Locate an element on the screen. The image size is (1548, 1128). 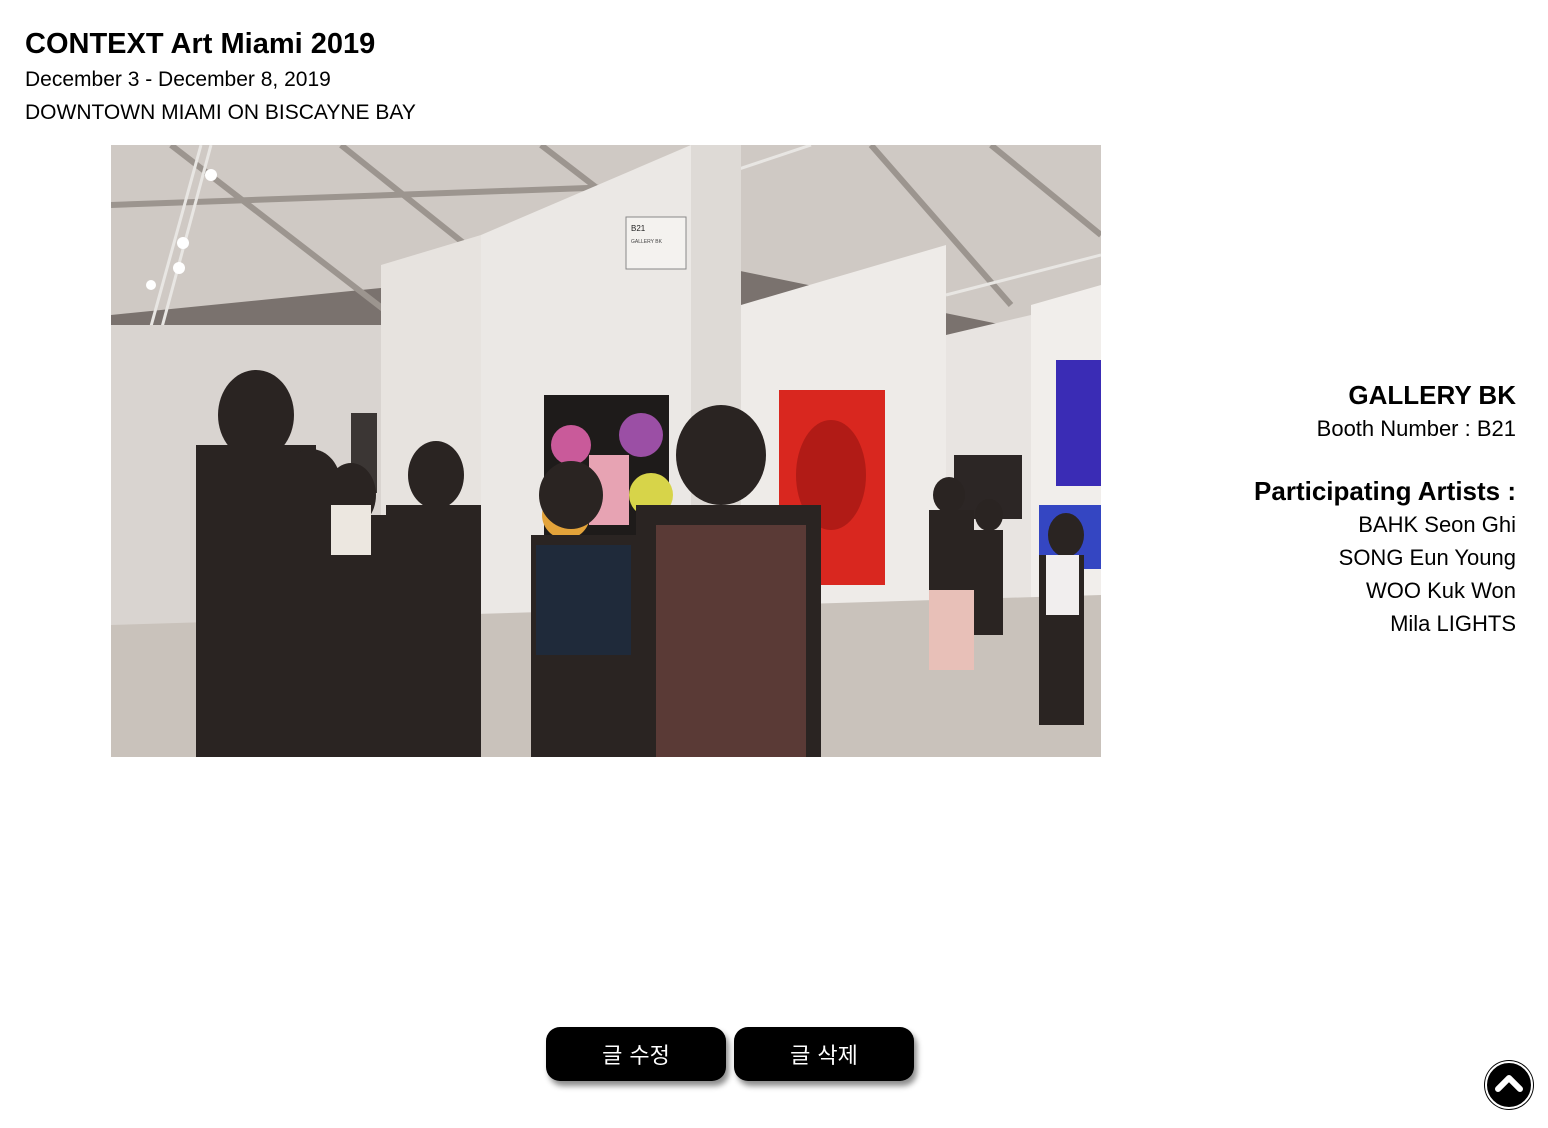
scroll-to-top-button is located at coordinates (1509, 1085).